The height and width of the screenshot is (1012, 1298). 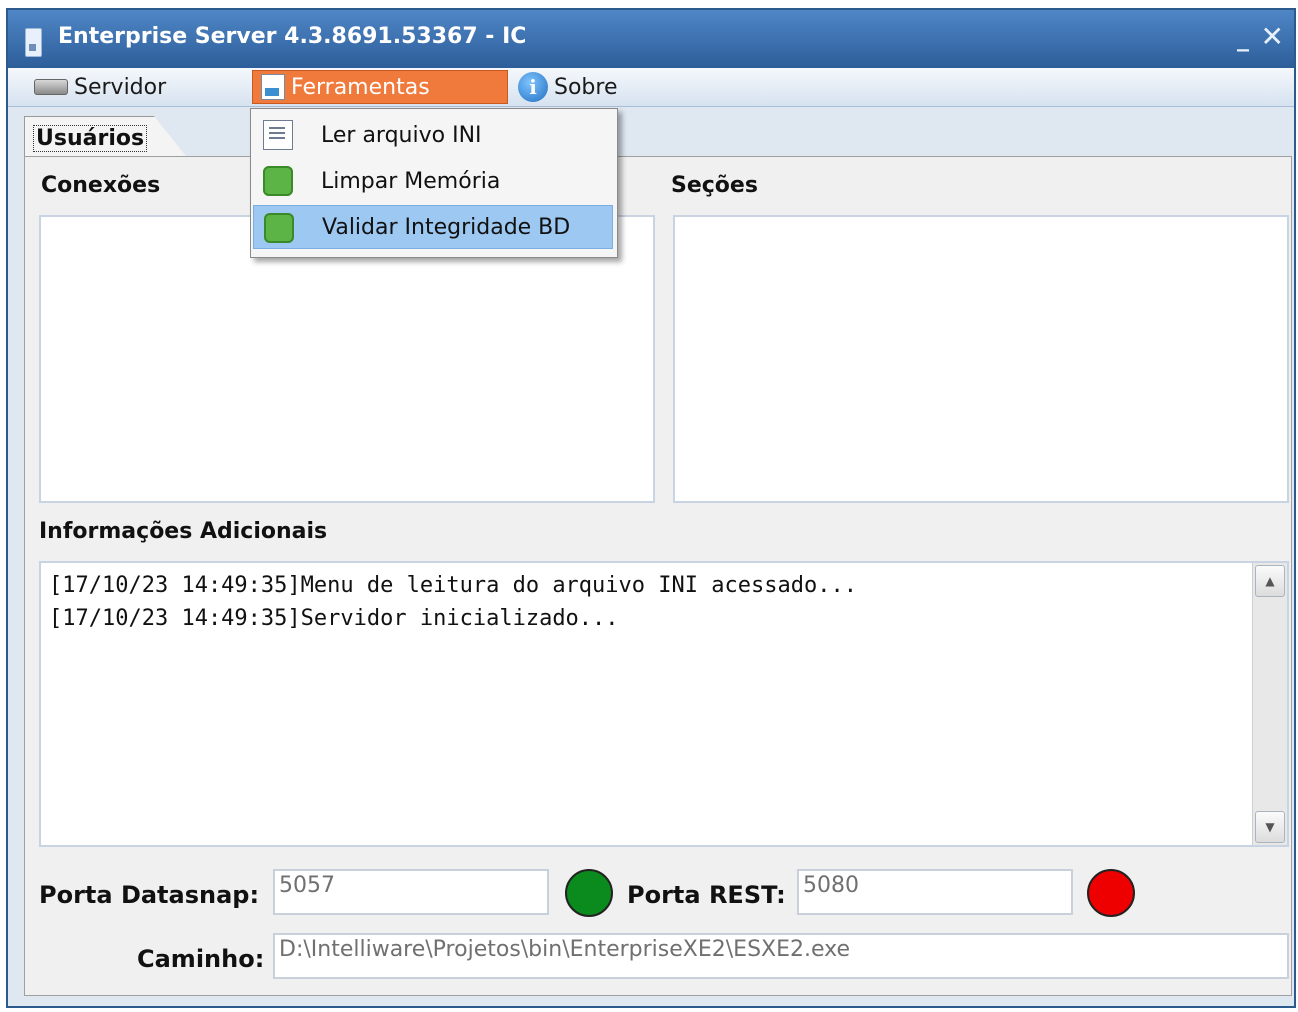 What do you see at coordinates (411, 892) in the screenshot?
I see `datasnap-port-field: 5057` at bounding box center [411, 892].